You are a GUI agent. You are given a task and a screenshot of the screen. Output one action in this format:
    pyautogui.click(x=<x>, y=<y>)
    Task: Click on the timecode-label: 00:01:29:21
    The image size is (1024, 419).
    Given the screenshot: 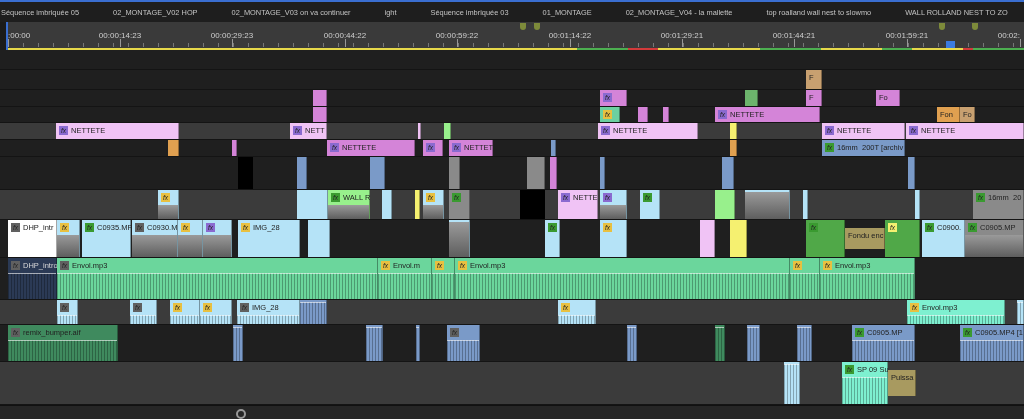 What is the action you would take?
    pyautogui.click(x=682, y=35)
    